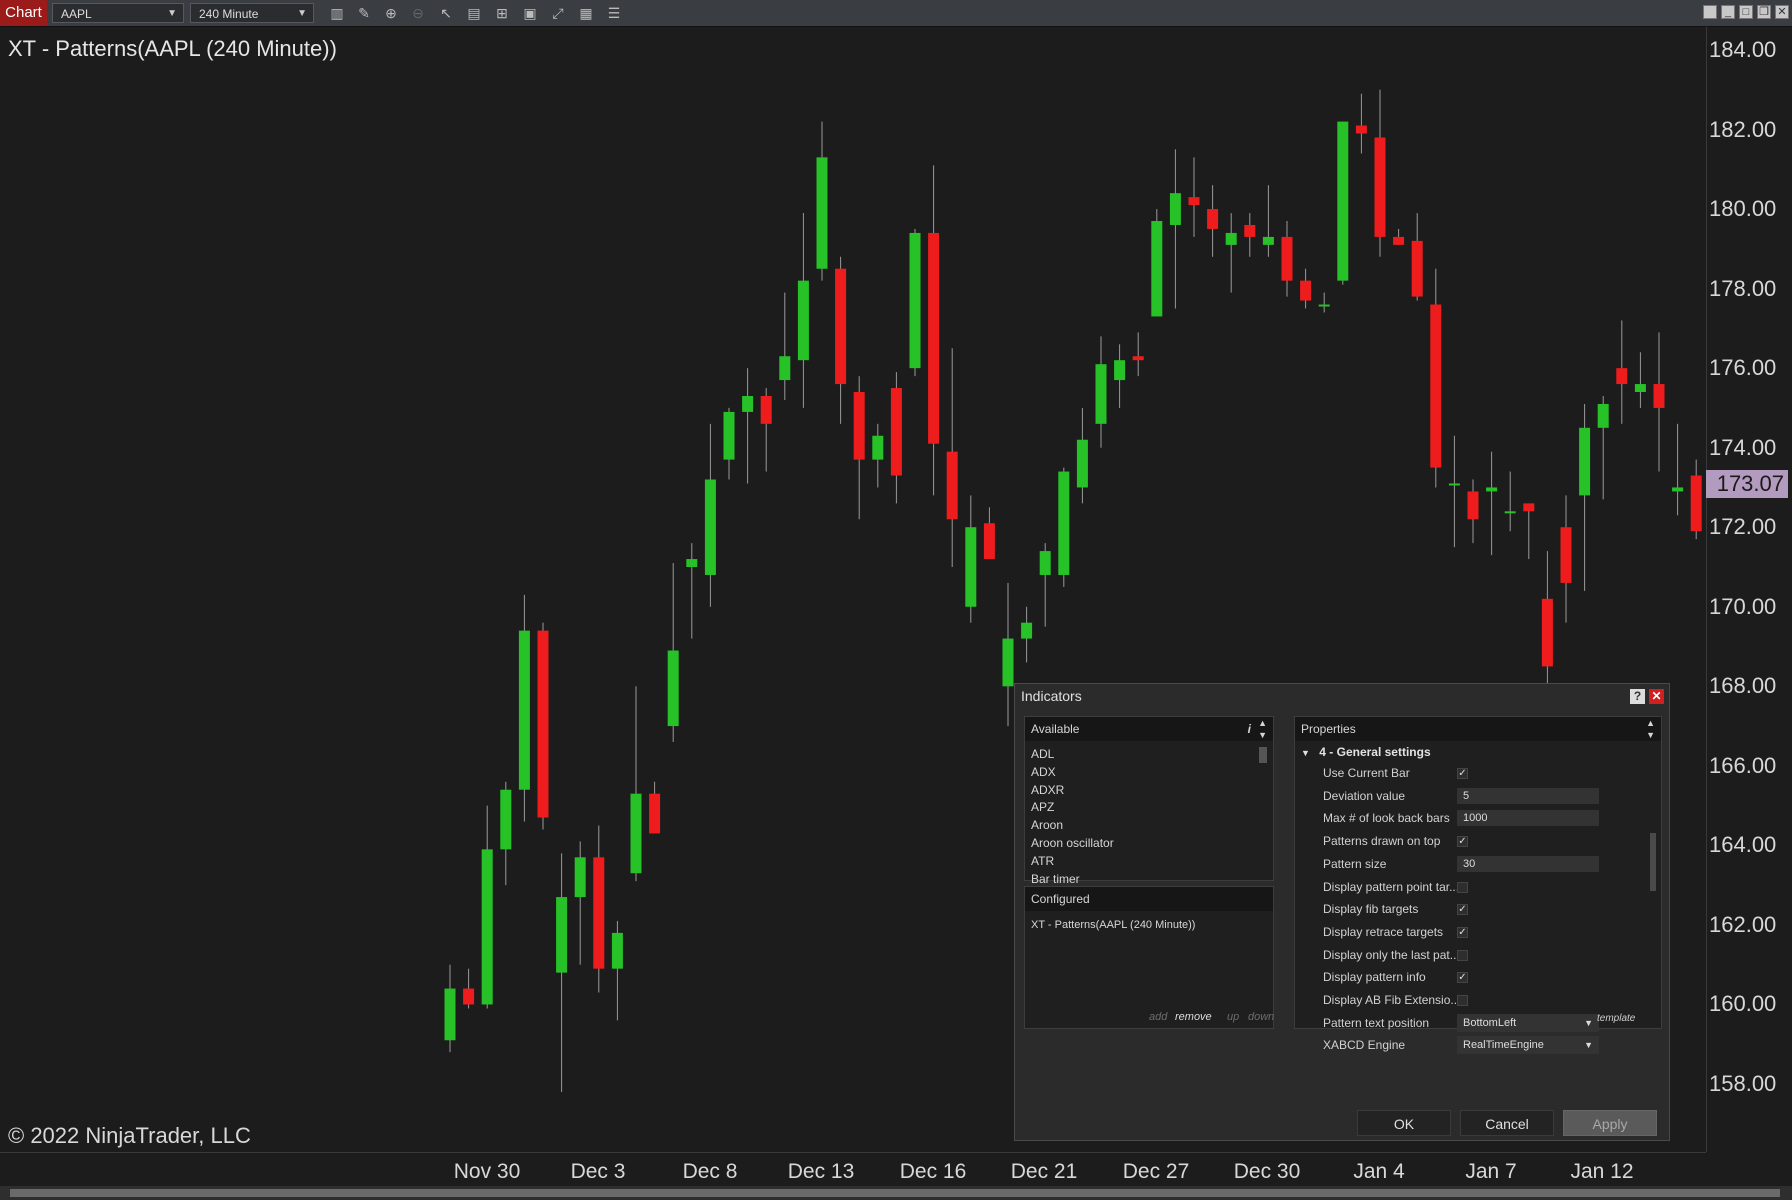 The image size is (1792, 1200). Describe the element at coordinates (1263, 755) in the screenshot. I see `available-scrollbar` at that location.